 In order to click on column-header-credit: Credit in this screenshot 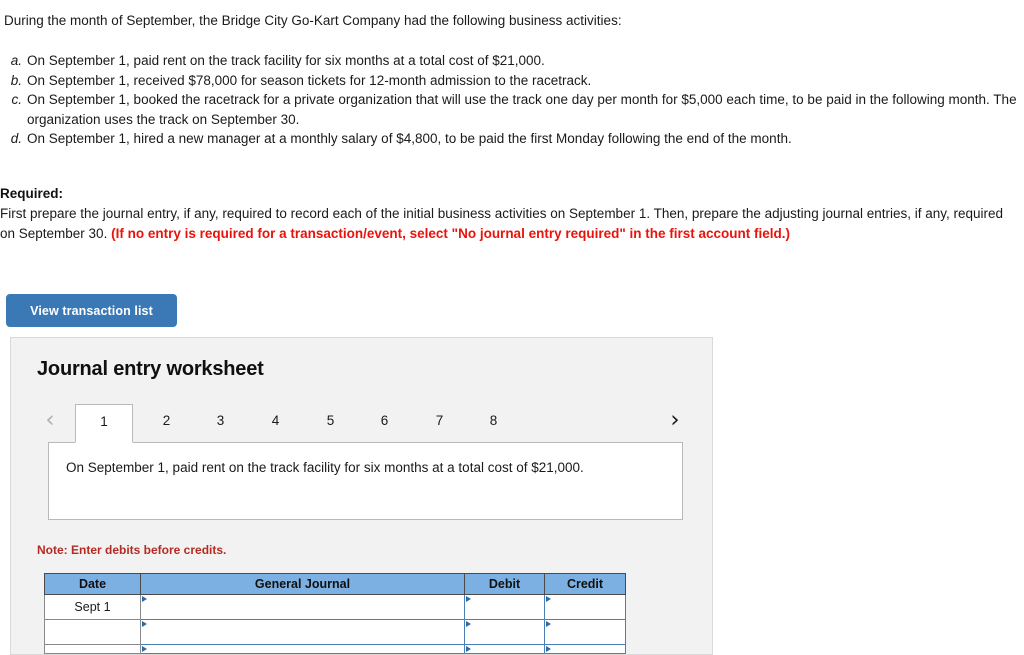, I will do `click(585, 584)`.